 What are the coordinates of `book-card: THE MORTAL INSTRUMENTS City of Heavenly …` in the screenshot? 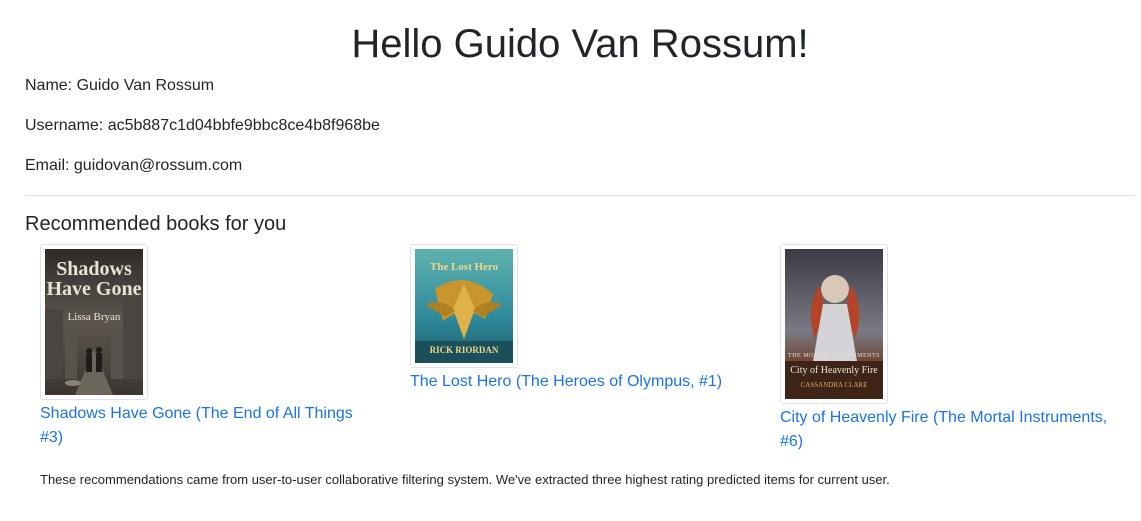 It's located at (950, 349).